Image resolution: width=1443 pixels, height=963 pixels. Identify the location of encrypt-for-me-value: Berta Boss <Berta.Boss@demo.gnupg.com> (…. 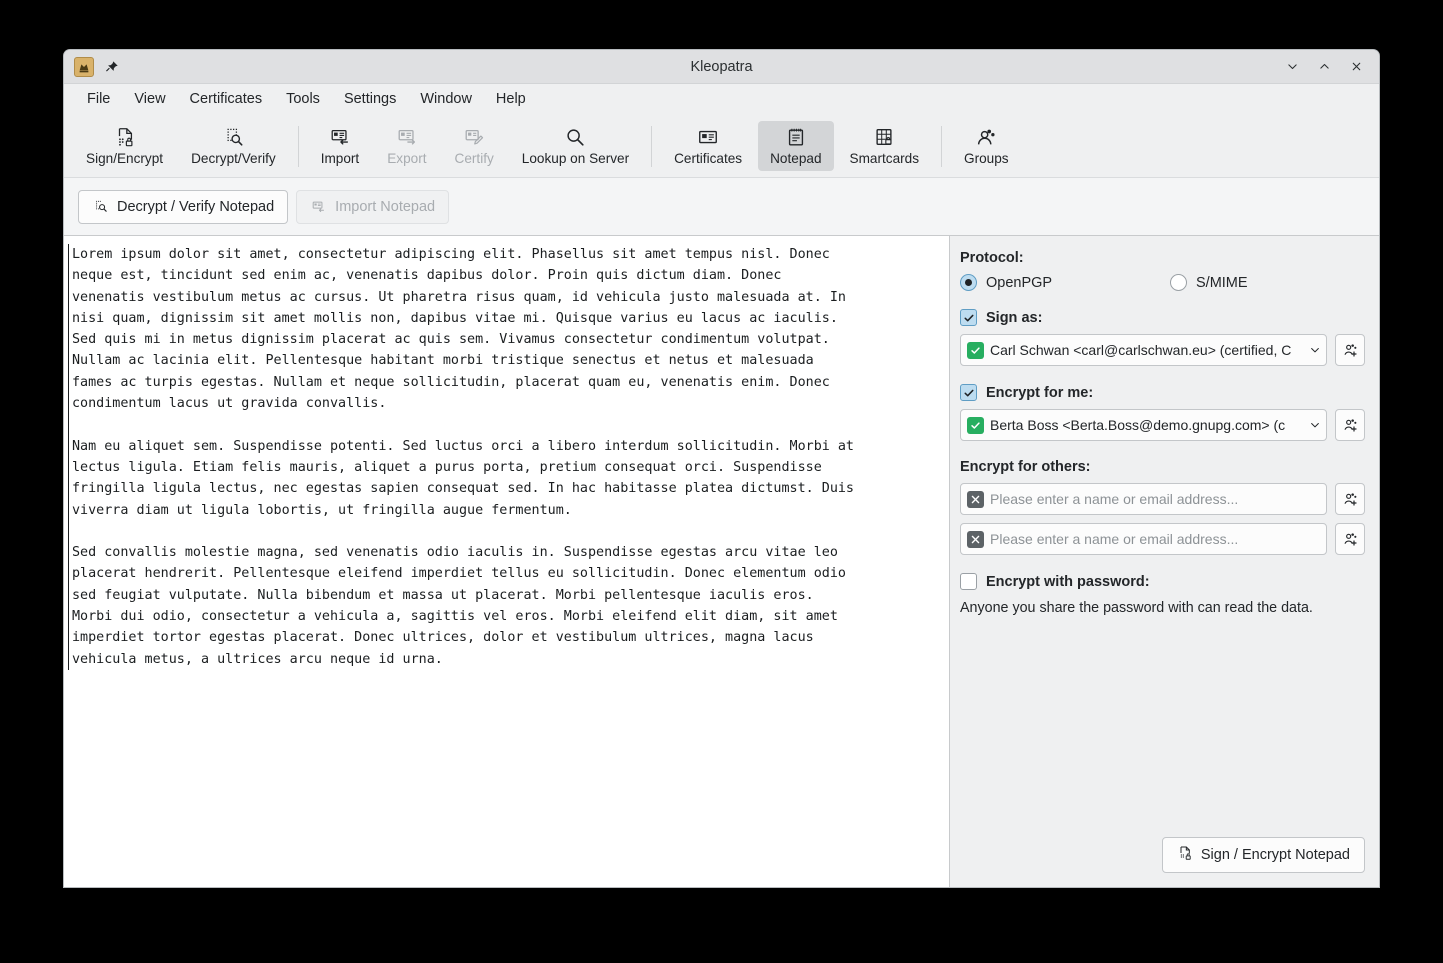
(1138, 425).